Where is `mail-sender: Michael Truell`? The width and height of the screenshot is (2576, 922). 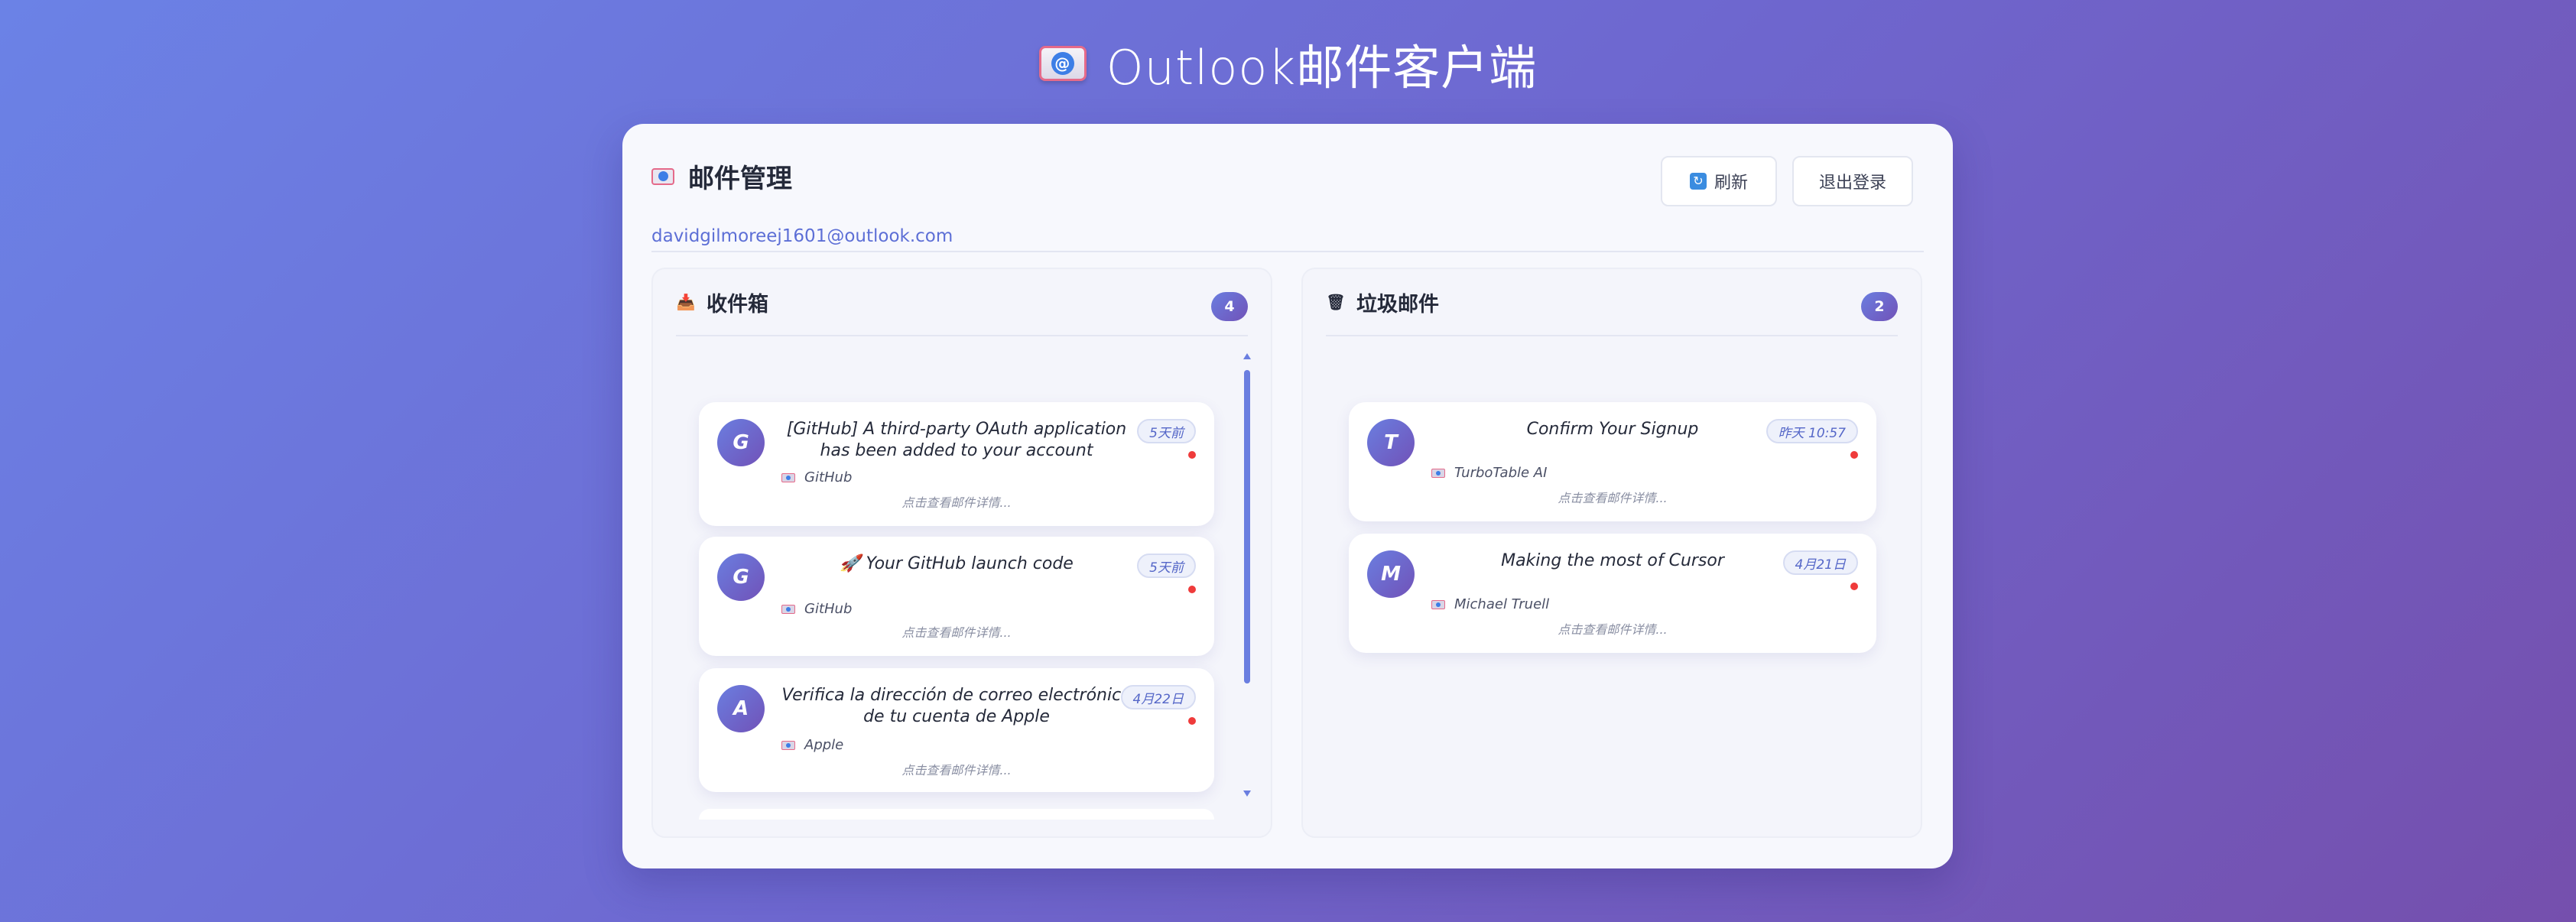 mail-sender: Michael Truell is located at coordinates (1490, 604).